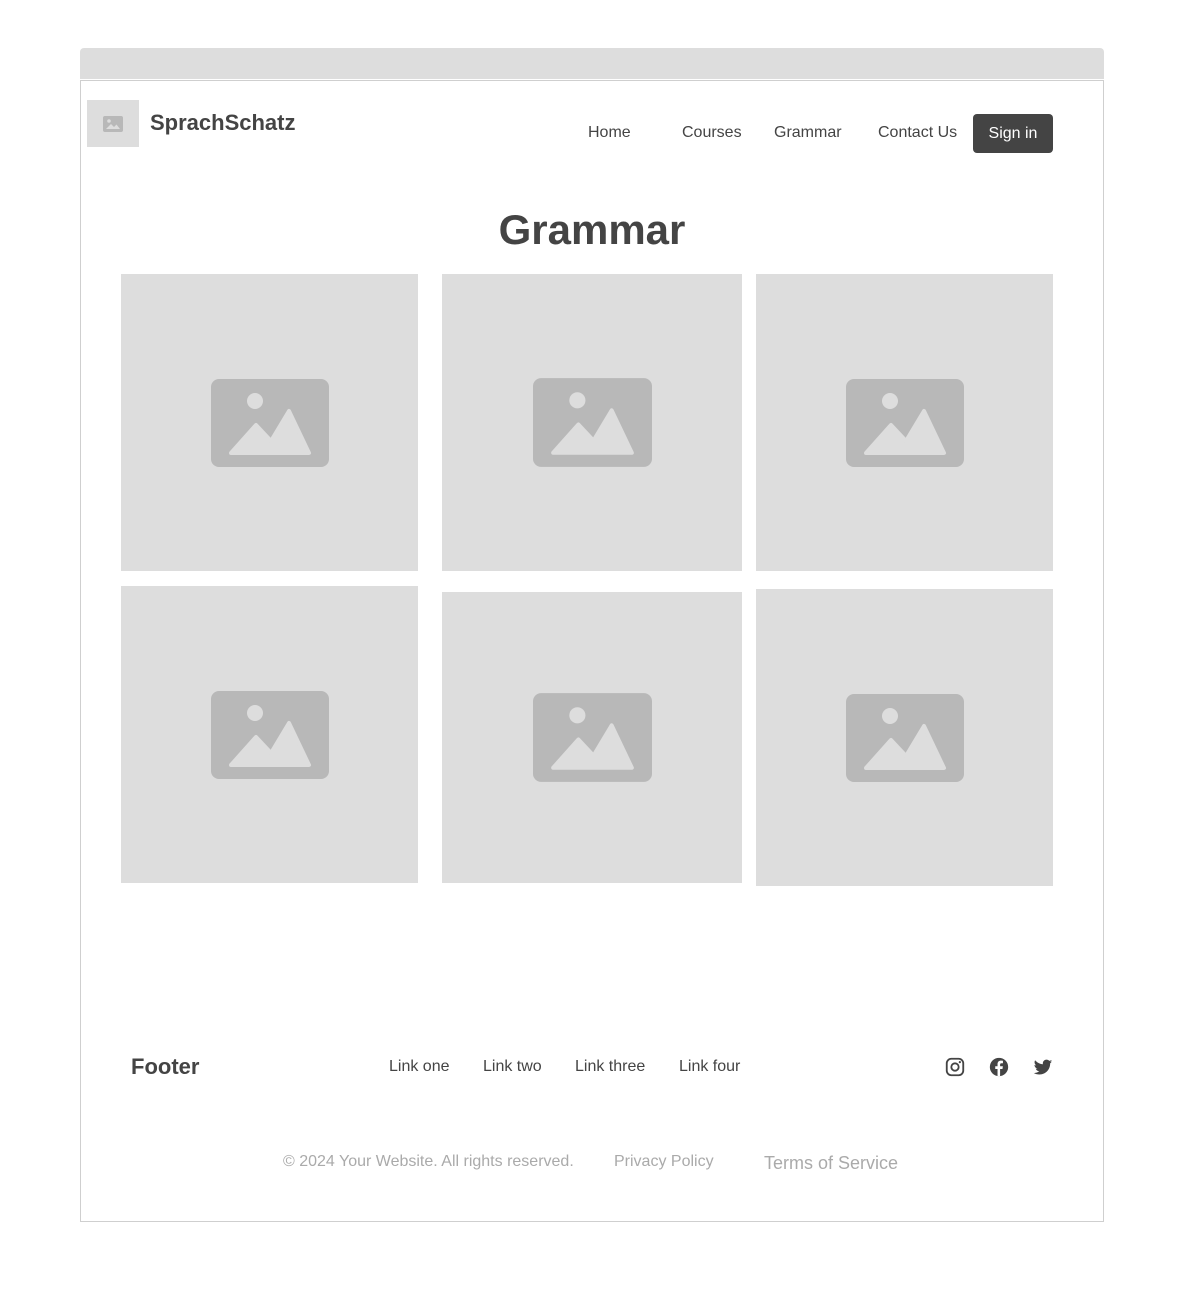 Image resolution: width=1184 pixels, height=1302 pixels. Describe the element at coordinates (831, 1163) in the screenshot. I see `terms-of-service-link: Terms of Service` at that location.